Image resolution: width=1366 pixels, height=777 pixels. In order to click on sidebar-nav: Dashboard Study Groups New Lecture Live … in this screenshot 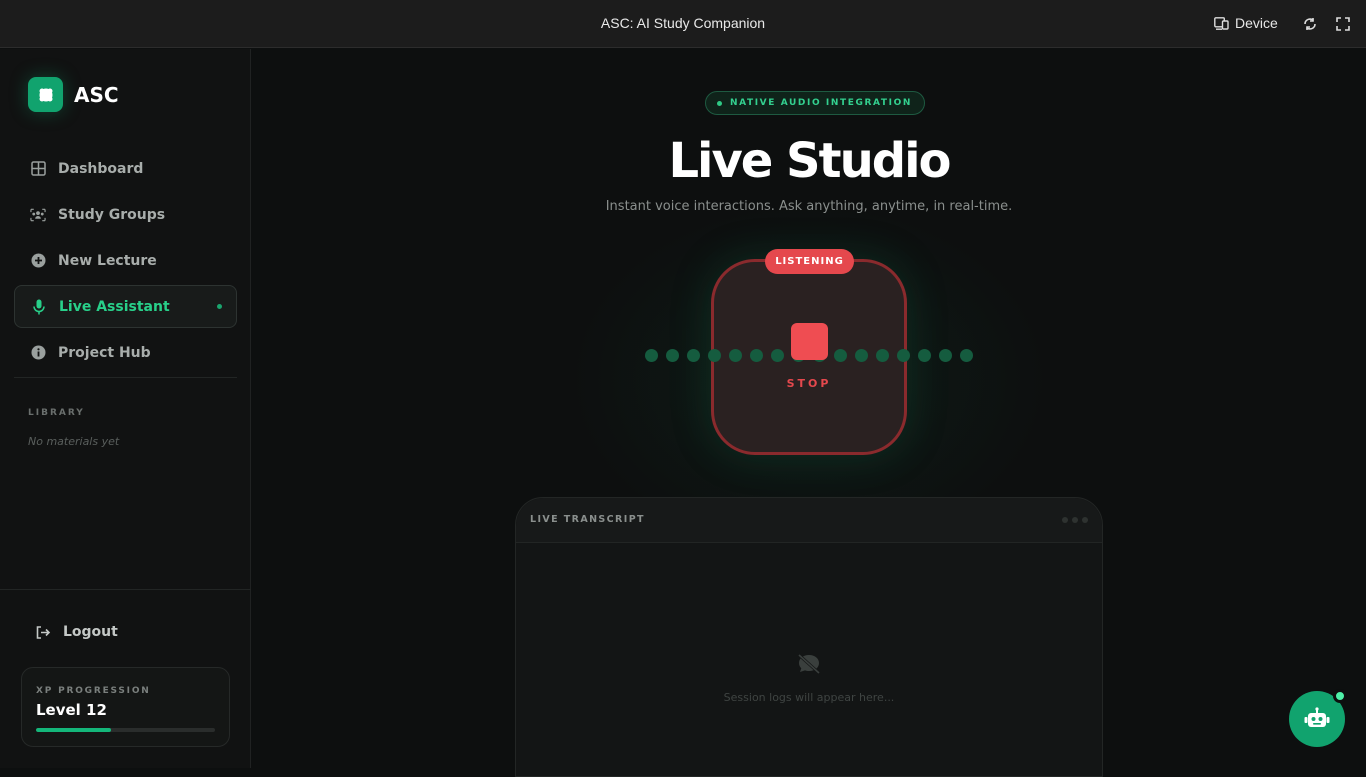, I will do `click(125, 262)`.